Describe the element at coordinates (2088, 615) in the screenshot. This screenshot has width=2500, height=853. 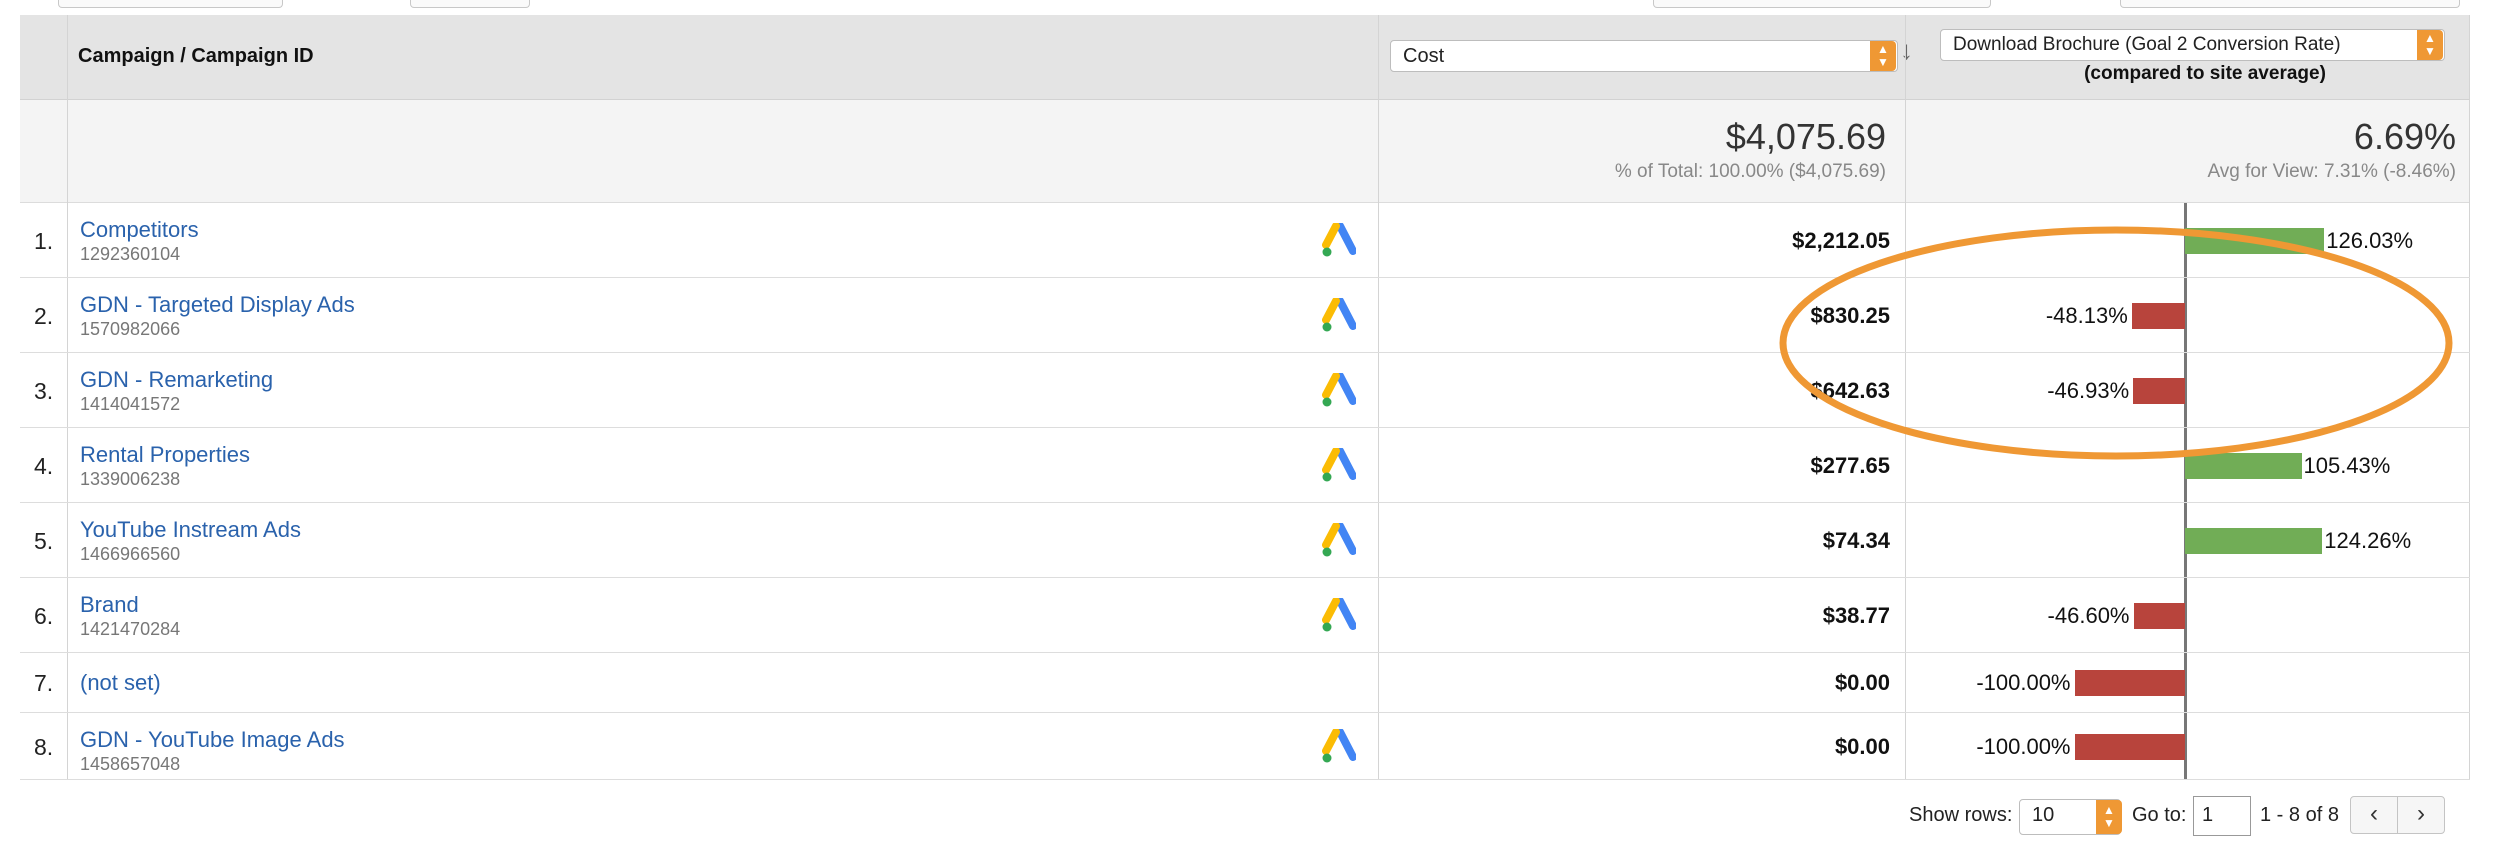
I see `comparison-value: -46.60%` at that location.